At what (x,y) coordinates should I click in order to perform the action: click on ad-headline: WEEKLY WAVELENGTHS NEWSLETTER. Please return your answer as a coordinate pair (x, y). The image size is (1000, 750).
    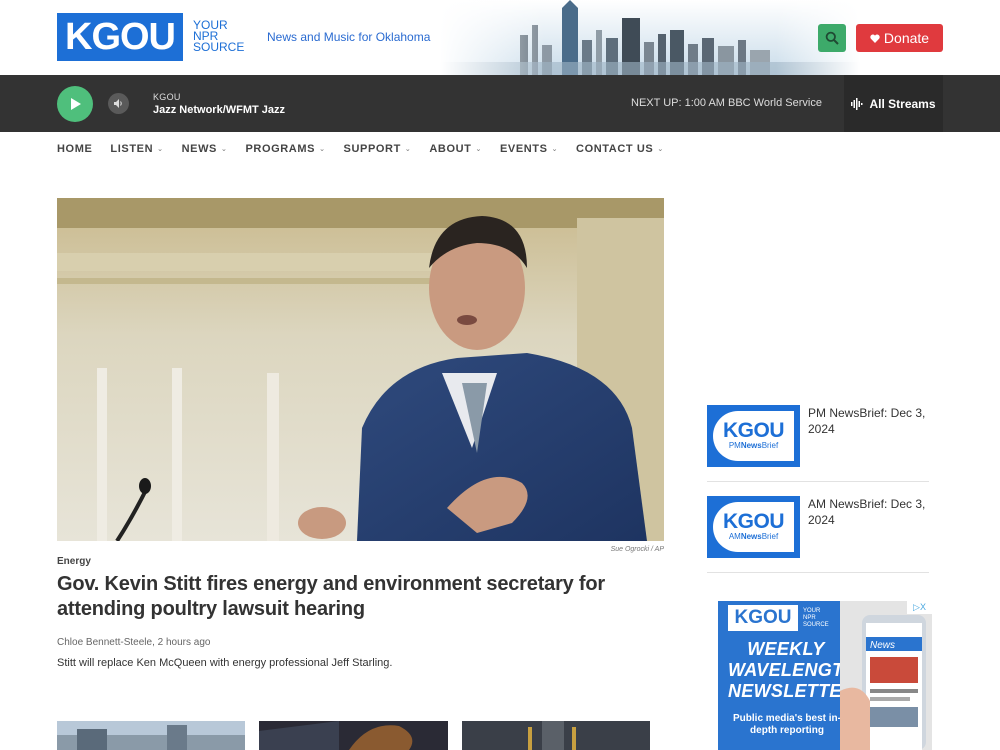
    Looking at the image, I should click on (798, 670).